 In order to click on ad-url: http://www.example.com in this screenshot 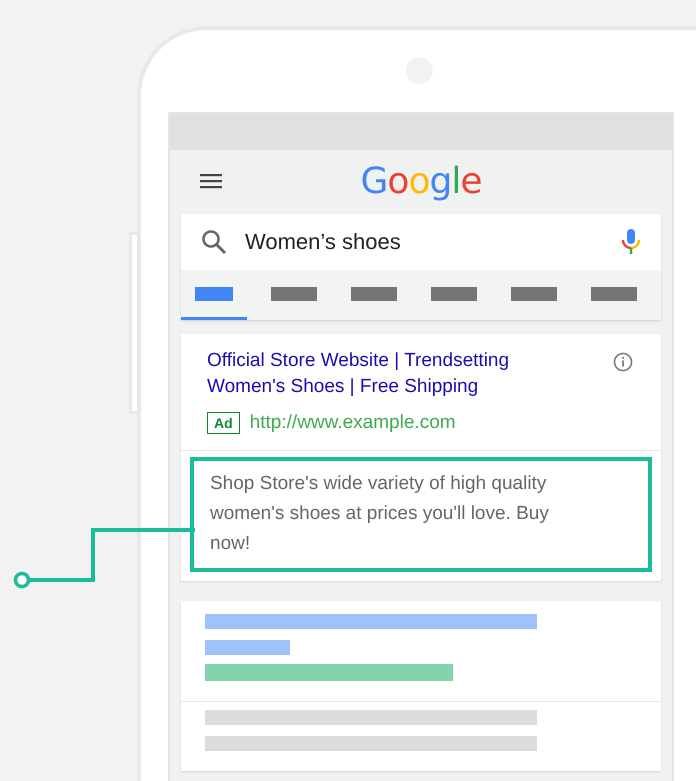, I will do `click(353, 423)`.